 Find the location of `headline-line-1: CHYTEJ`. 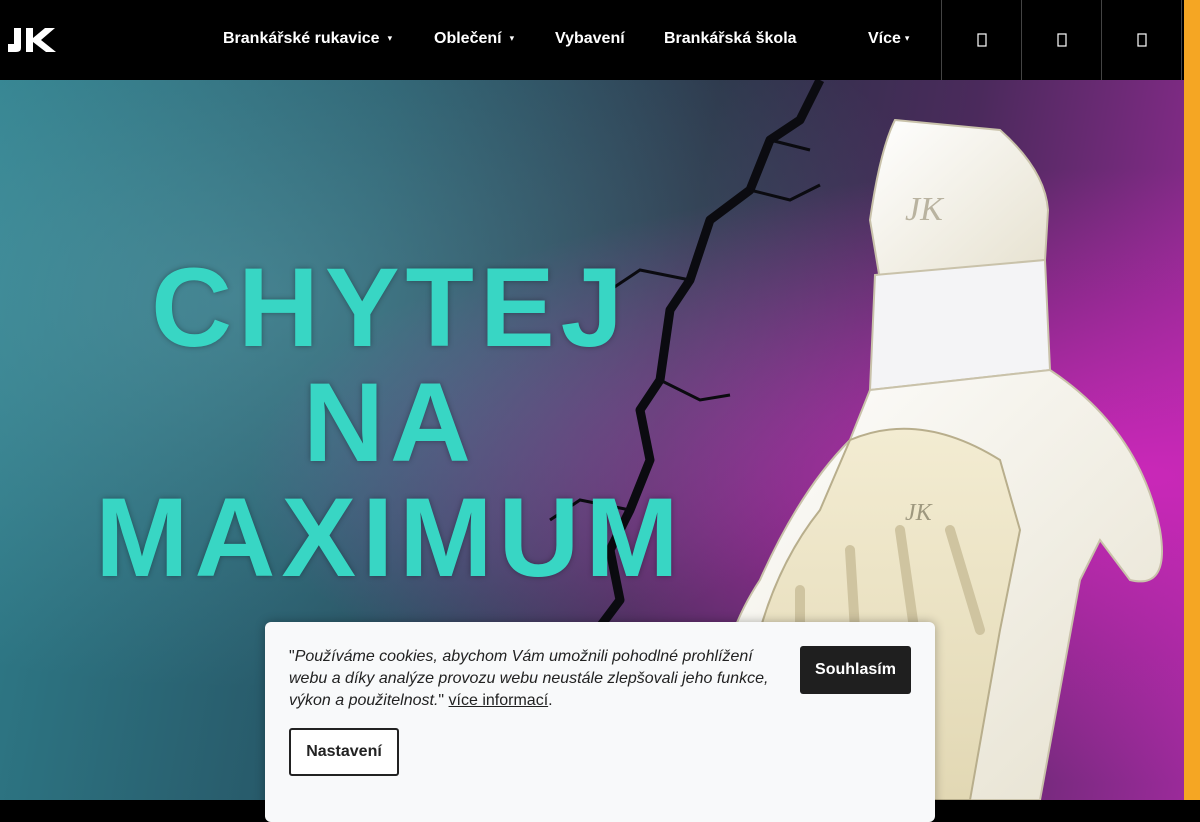

headline-line-1: CHYTEJ is located at coordinates (390, 307).